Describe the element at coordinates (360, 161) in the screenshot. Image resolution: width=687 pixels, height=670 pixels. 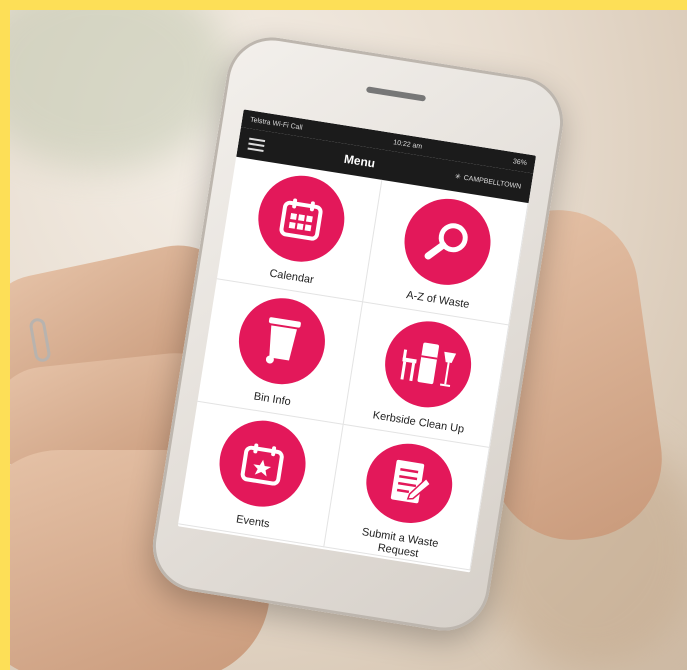
I see `page-title: Menu` at that location.